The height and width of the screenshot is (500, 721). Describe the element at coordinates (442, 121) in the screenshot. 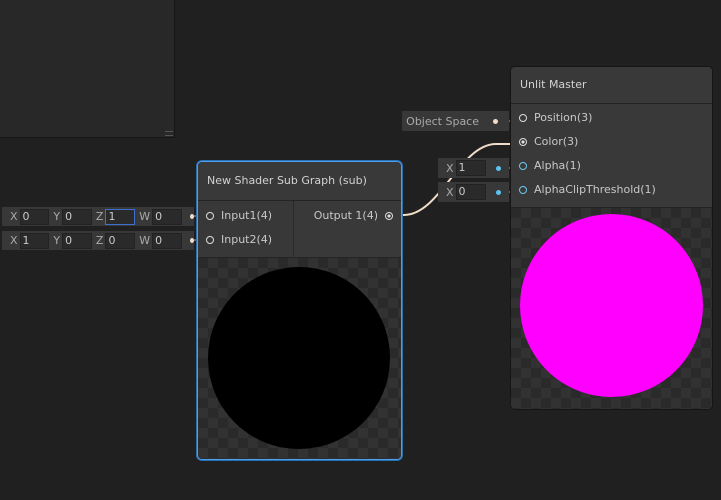

I see `space-label: Object Space` at that location.